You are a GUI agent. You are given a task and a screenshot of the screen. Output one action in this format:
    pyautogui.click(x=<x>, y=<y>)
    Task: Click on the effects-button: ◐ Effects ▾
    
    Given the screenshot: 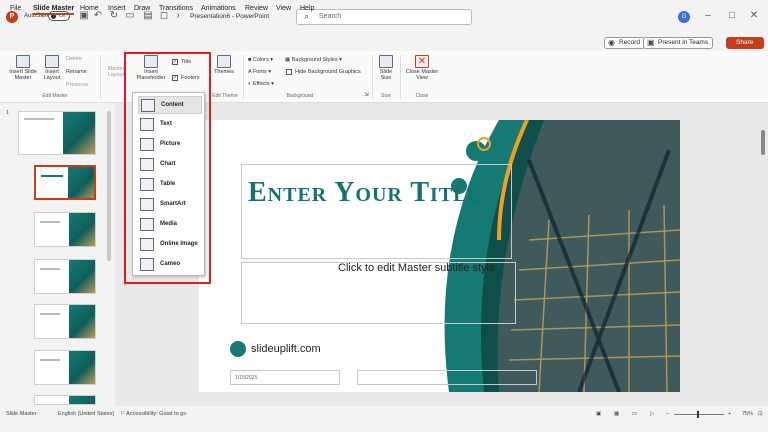 What is the action you would take?
    pyautogui.click(x=261, y=84)
    